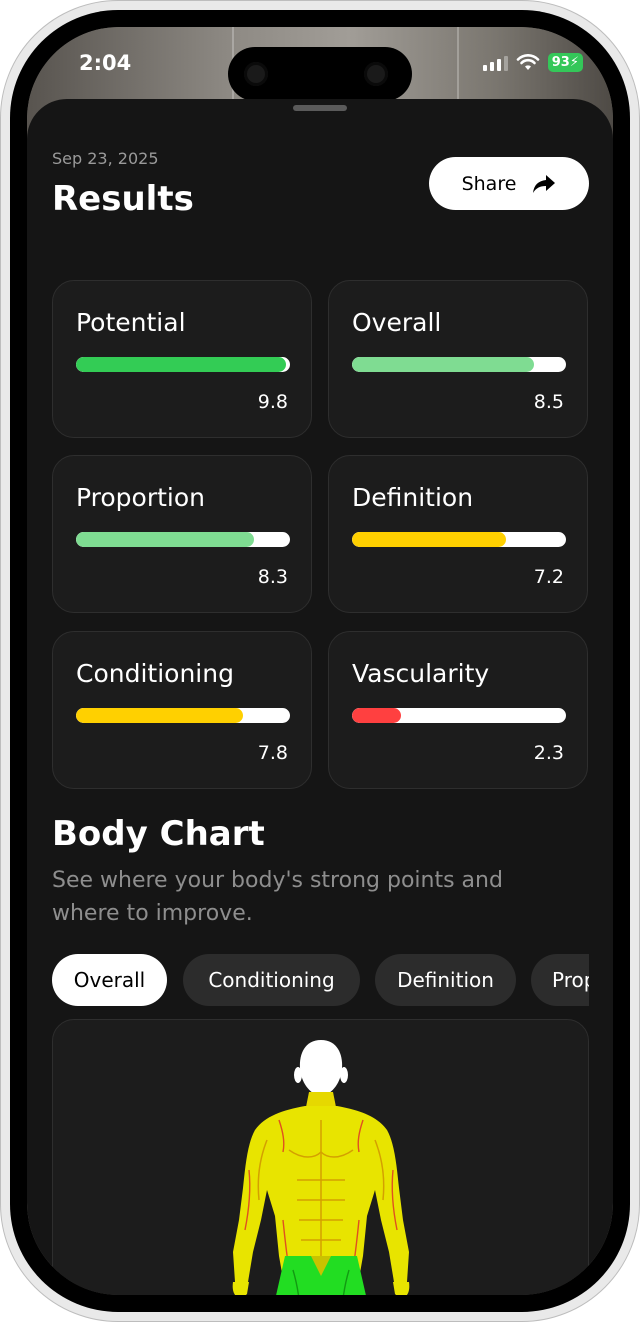  I want to click on metric-label: Vascularity, so click(421, 673).